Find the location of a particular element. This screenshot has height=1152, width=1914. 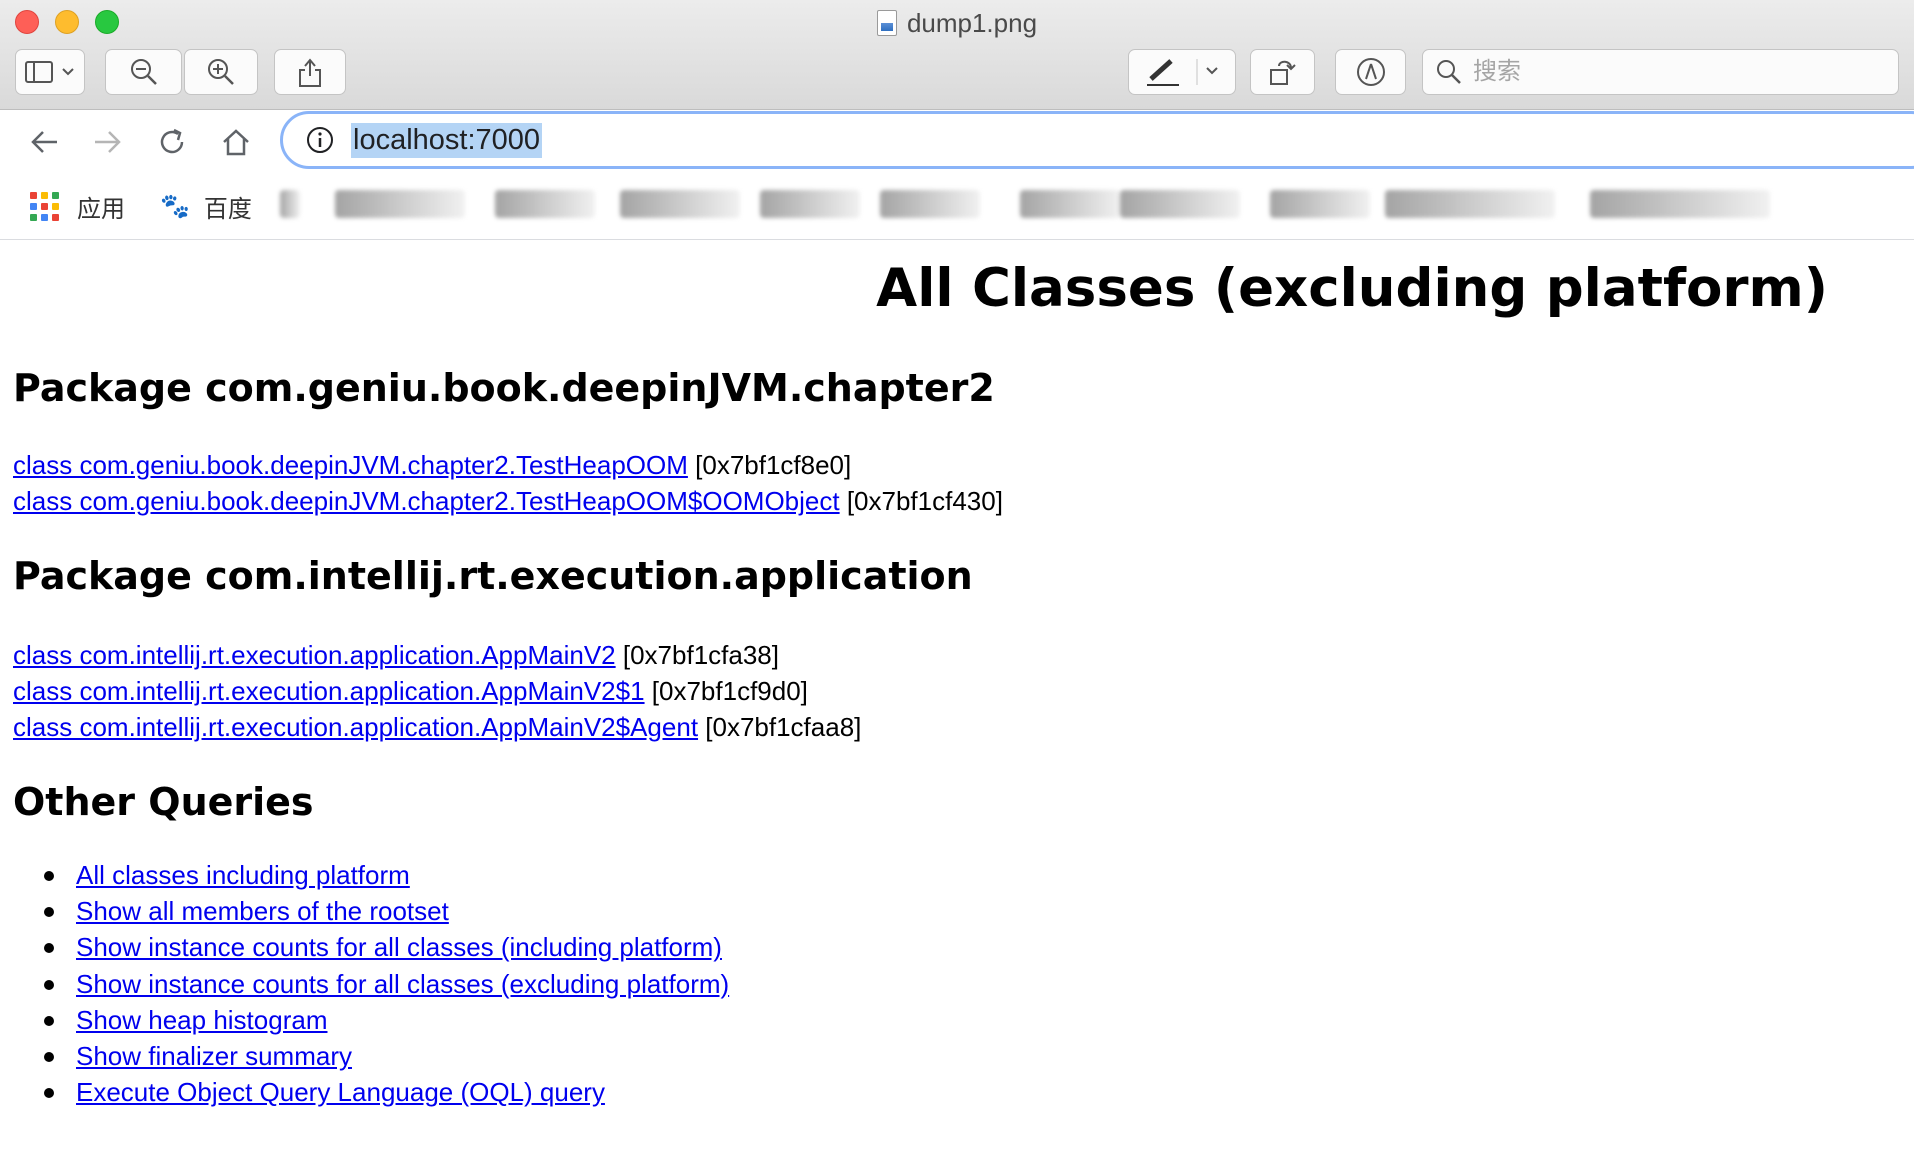

bookmark-baidu: 🐾 百度 is located at coordinates (206, 206).